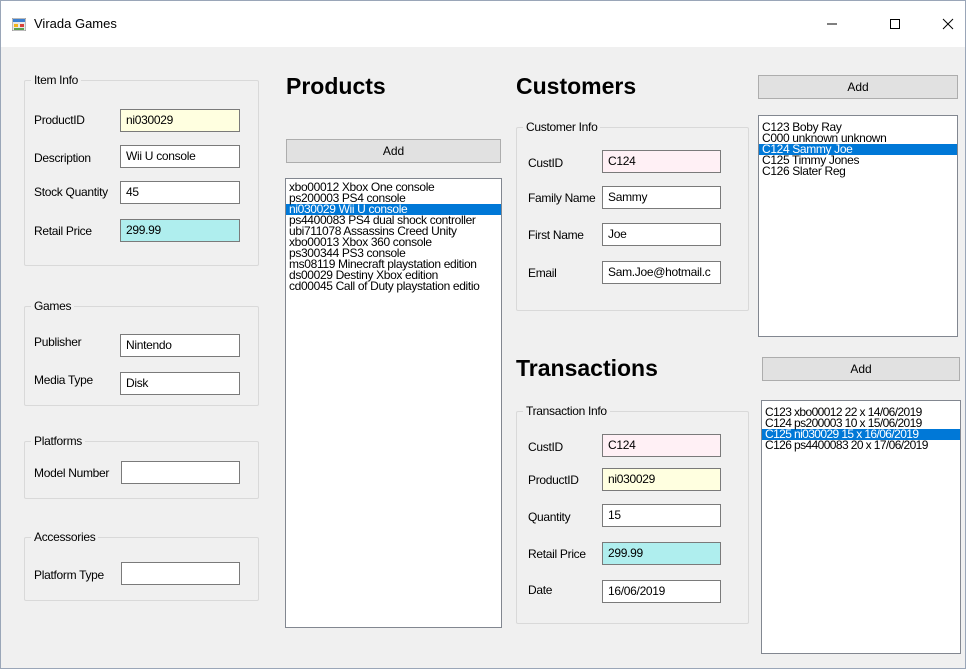 Image resolution: width=966 pixels, height=669 pixels. Describe the element at coordinates (59, 120) in the screenshot. I see `product-id-label: ProductID` at that location.